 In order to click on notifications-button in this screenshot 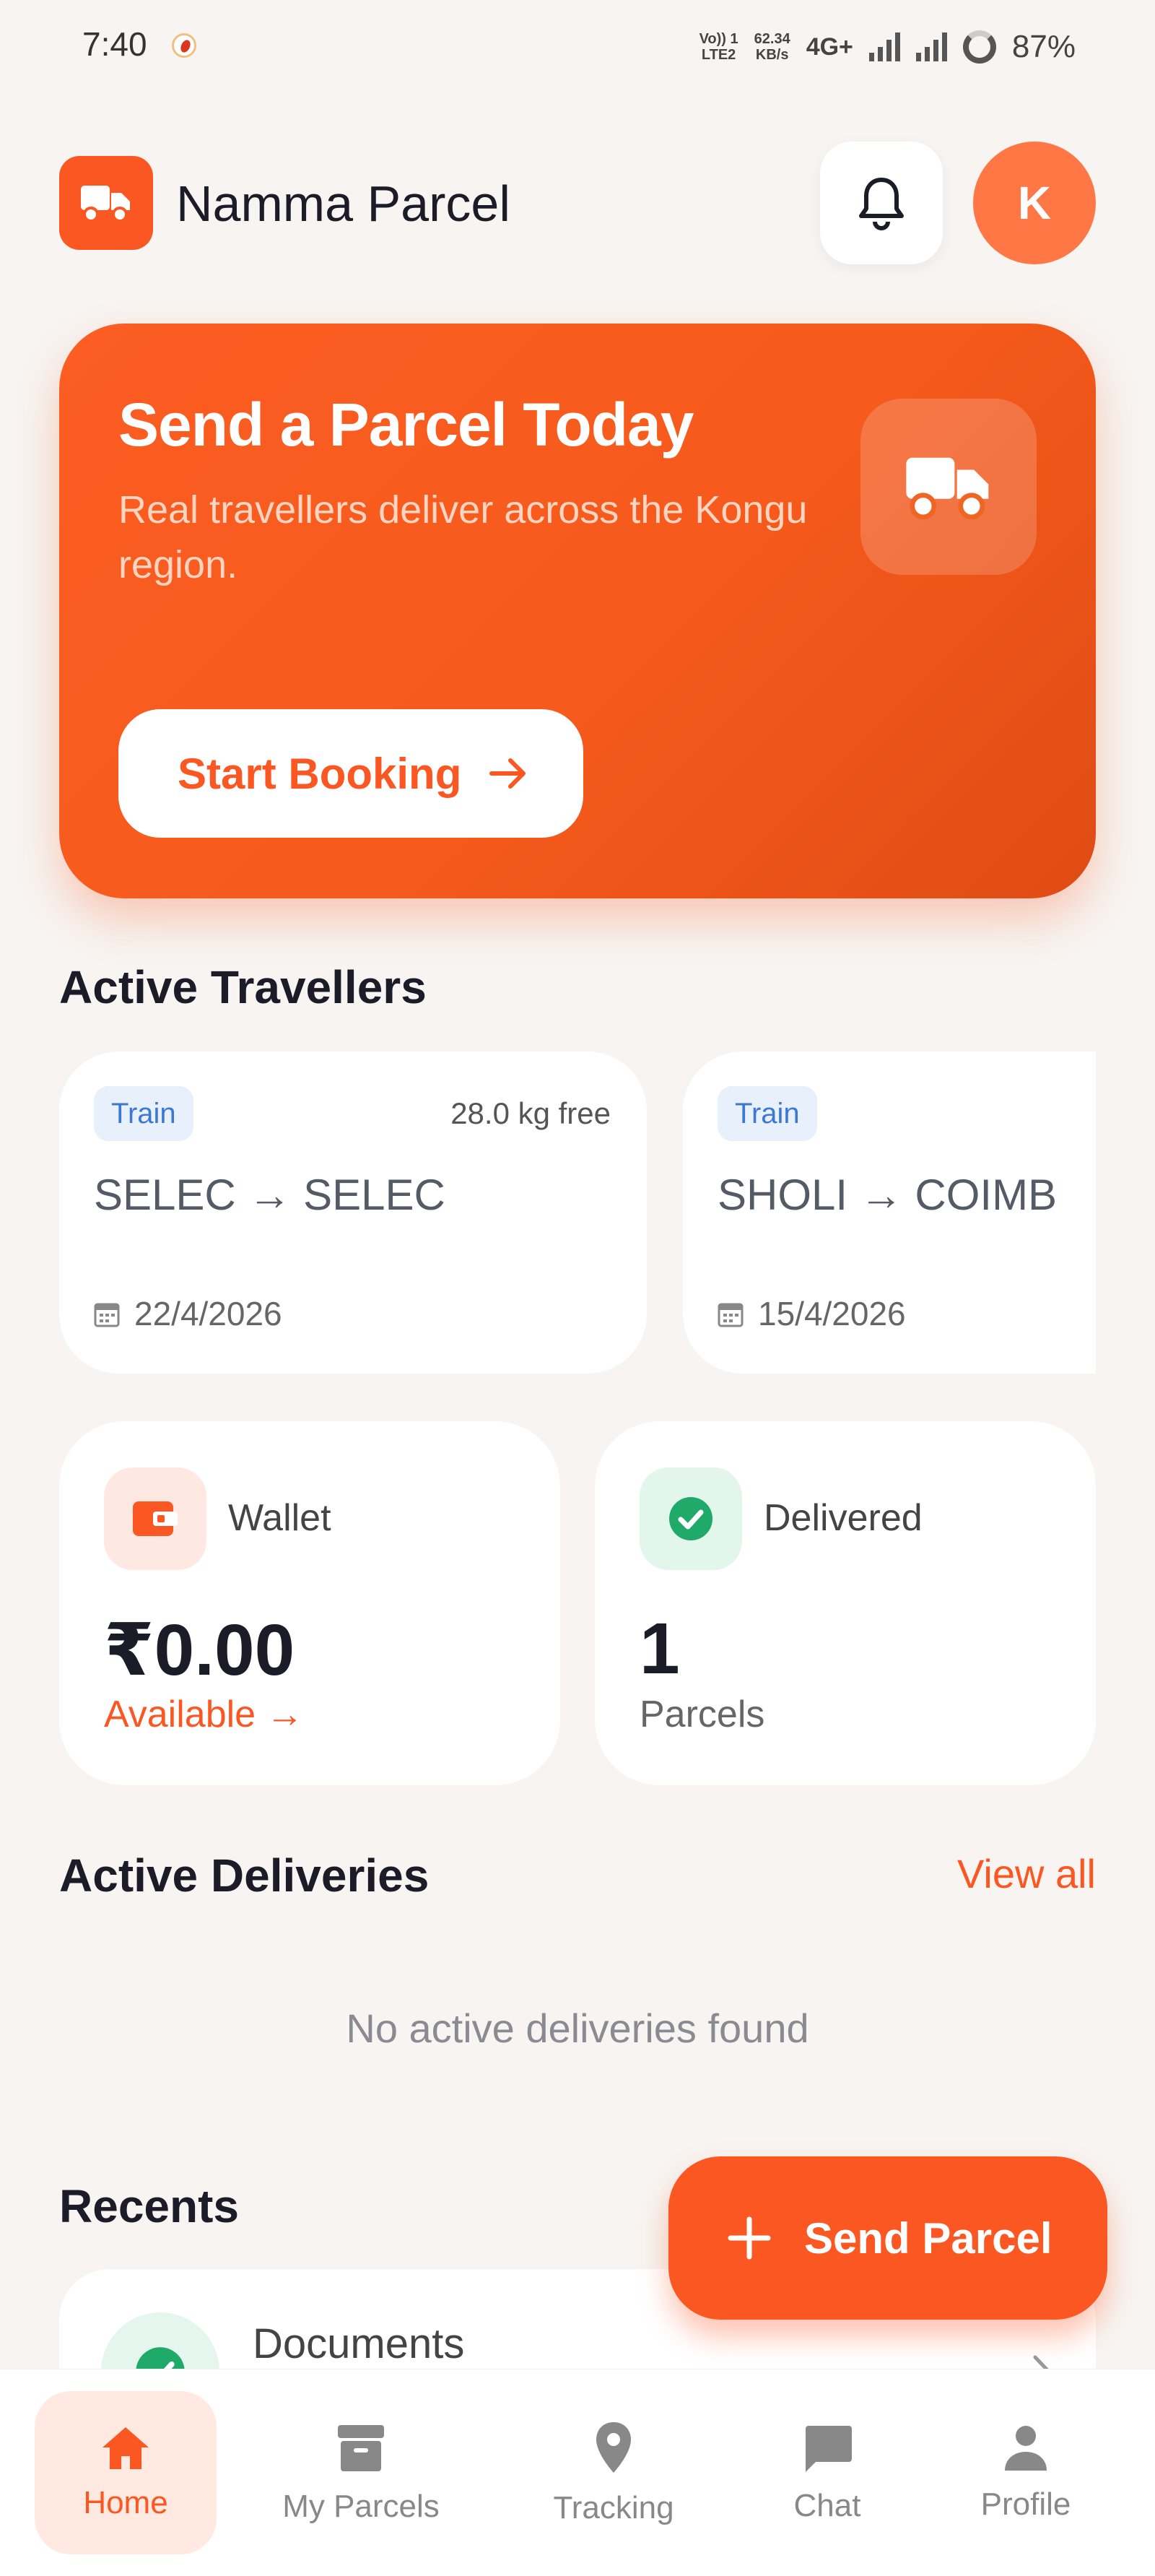, I will do `click(881, 203)`.